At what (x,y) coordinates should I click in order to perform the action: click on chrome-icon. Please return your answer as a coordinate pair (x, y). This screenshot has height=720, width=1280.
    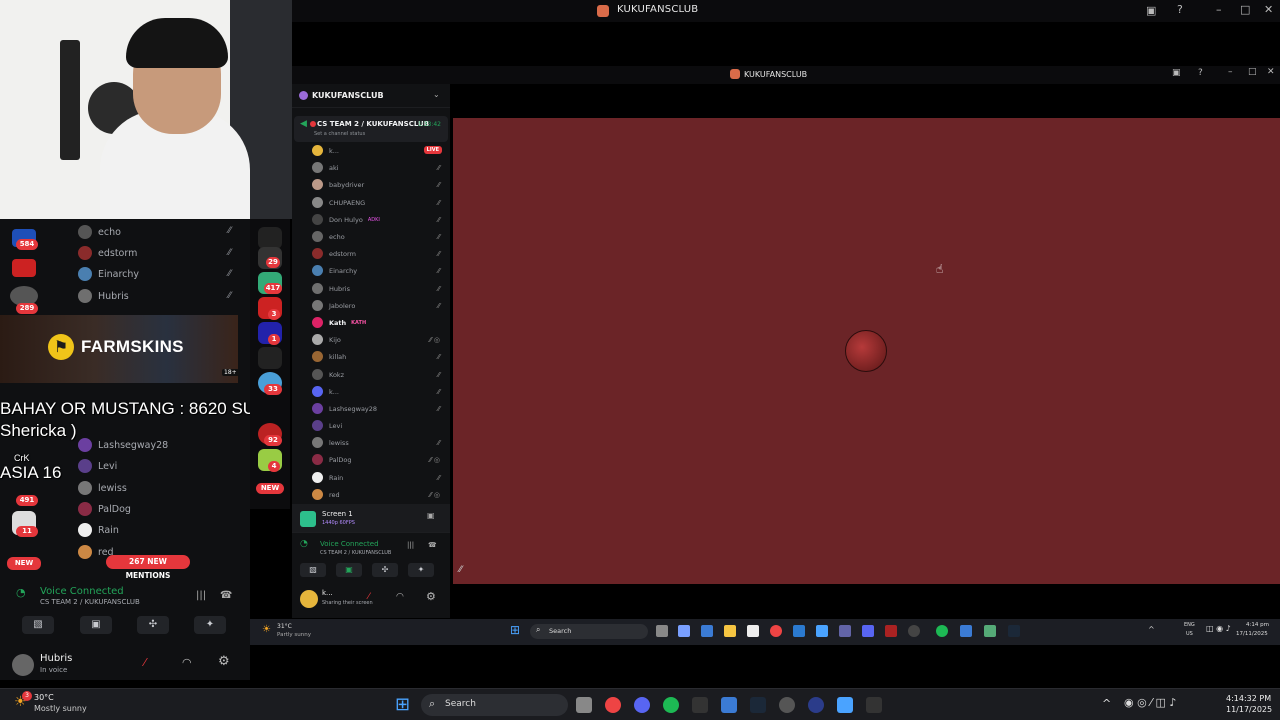
    Looking at the image, I should click on (613, 705).